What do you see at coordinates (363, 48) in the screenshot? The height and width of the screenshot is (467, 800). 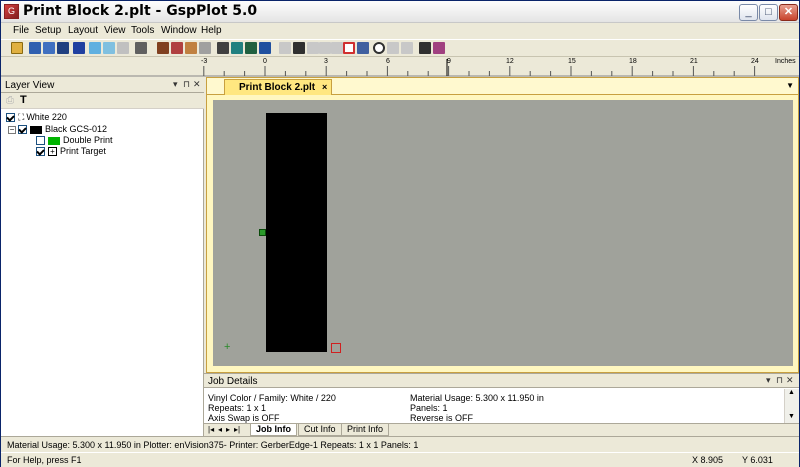 I see `view-icon` at bounding box center [363, 48].